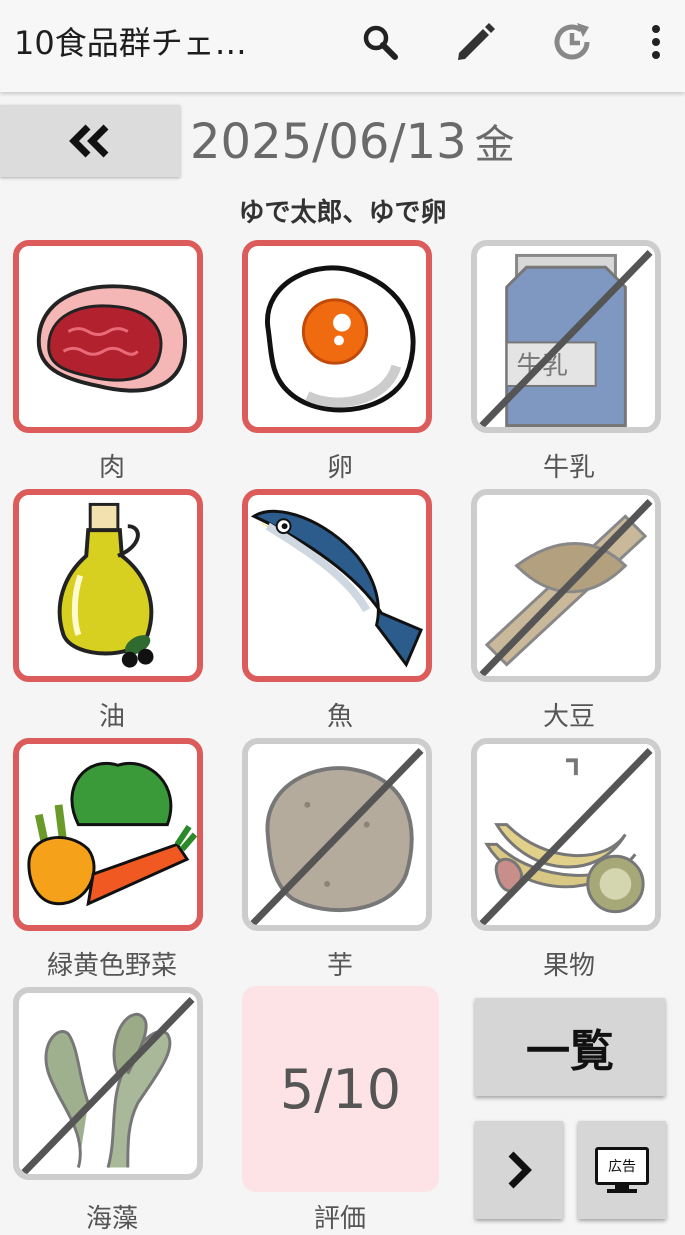 The height and width of the screenshot is (1235, 685). I want to click on food-tile-milk: 牛乳, so click(566, 336).